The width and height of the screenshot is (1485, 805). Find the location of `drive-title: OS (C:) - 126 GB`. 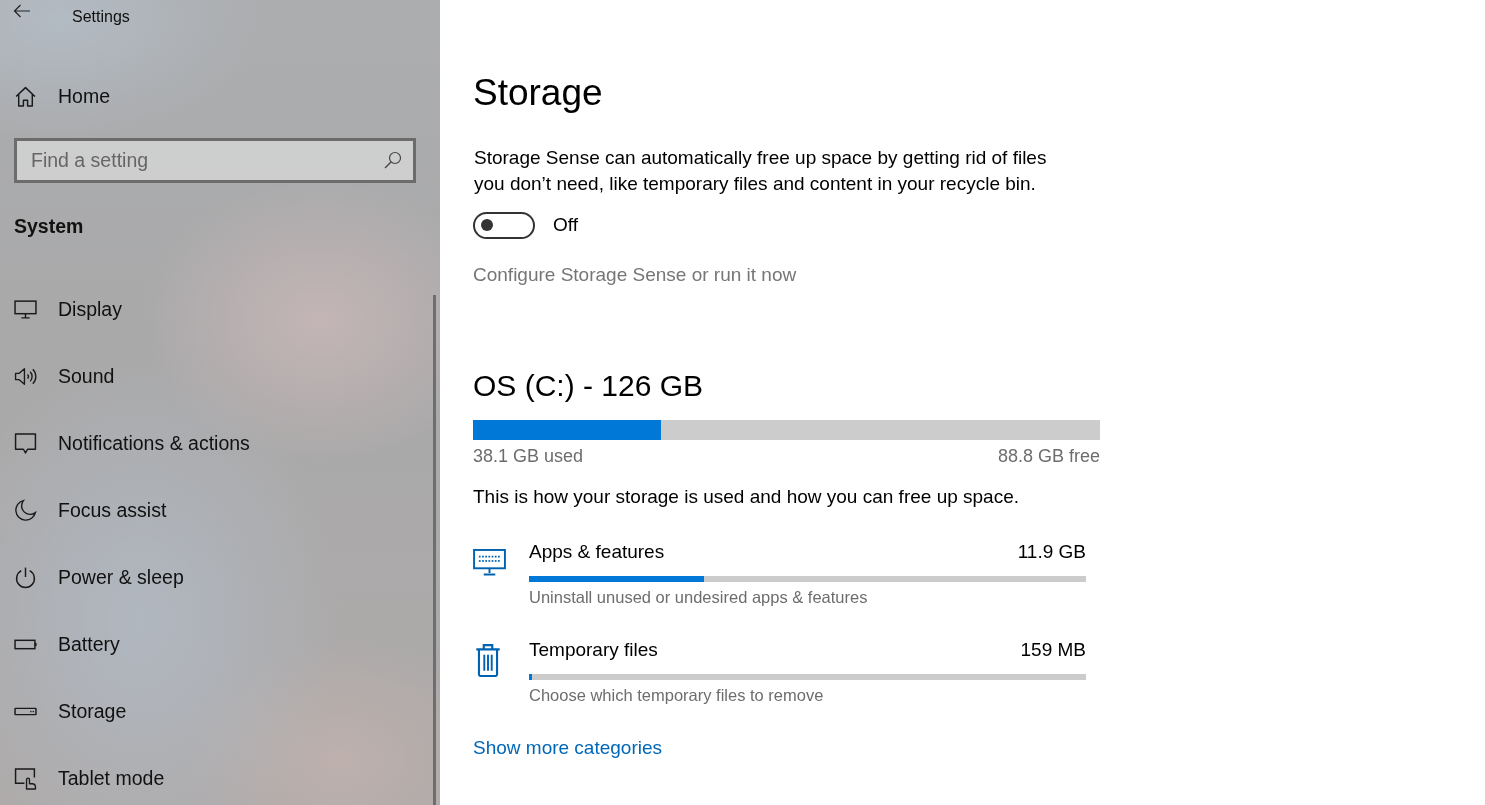

drive-title: OS (C:) - 126 GB is located at coordinates (588, 386).